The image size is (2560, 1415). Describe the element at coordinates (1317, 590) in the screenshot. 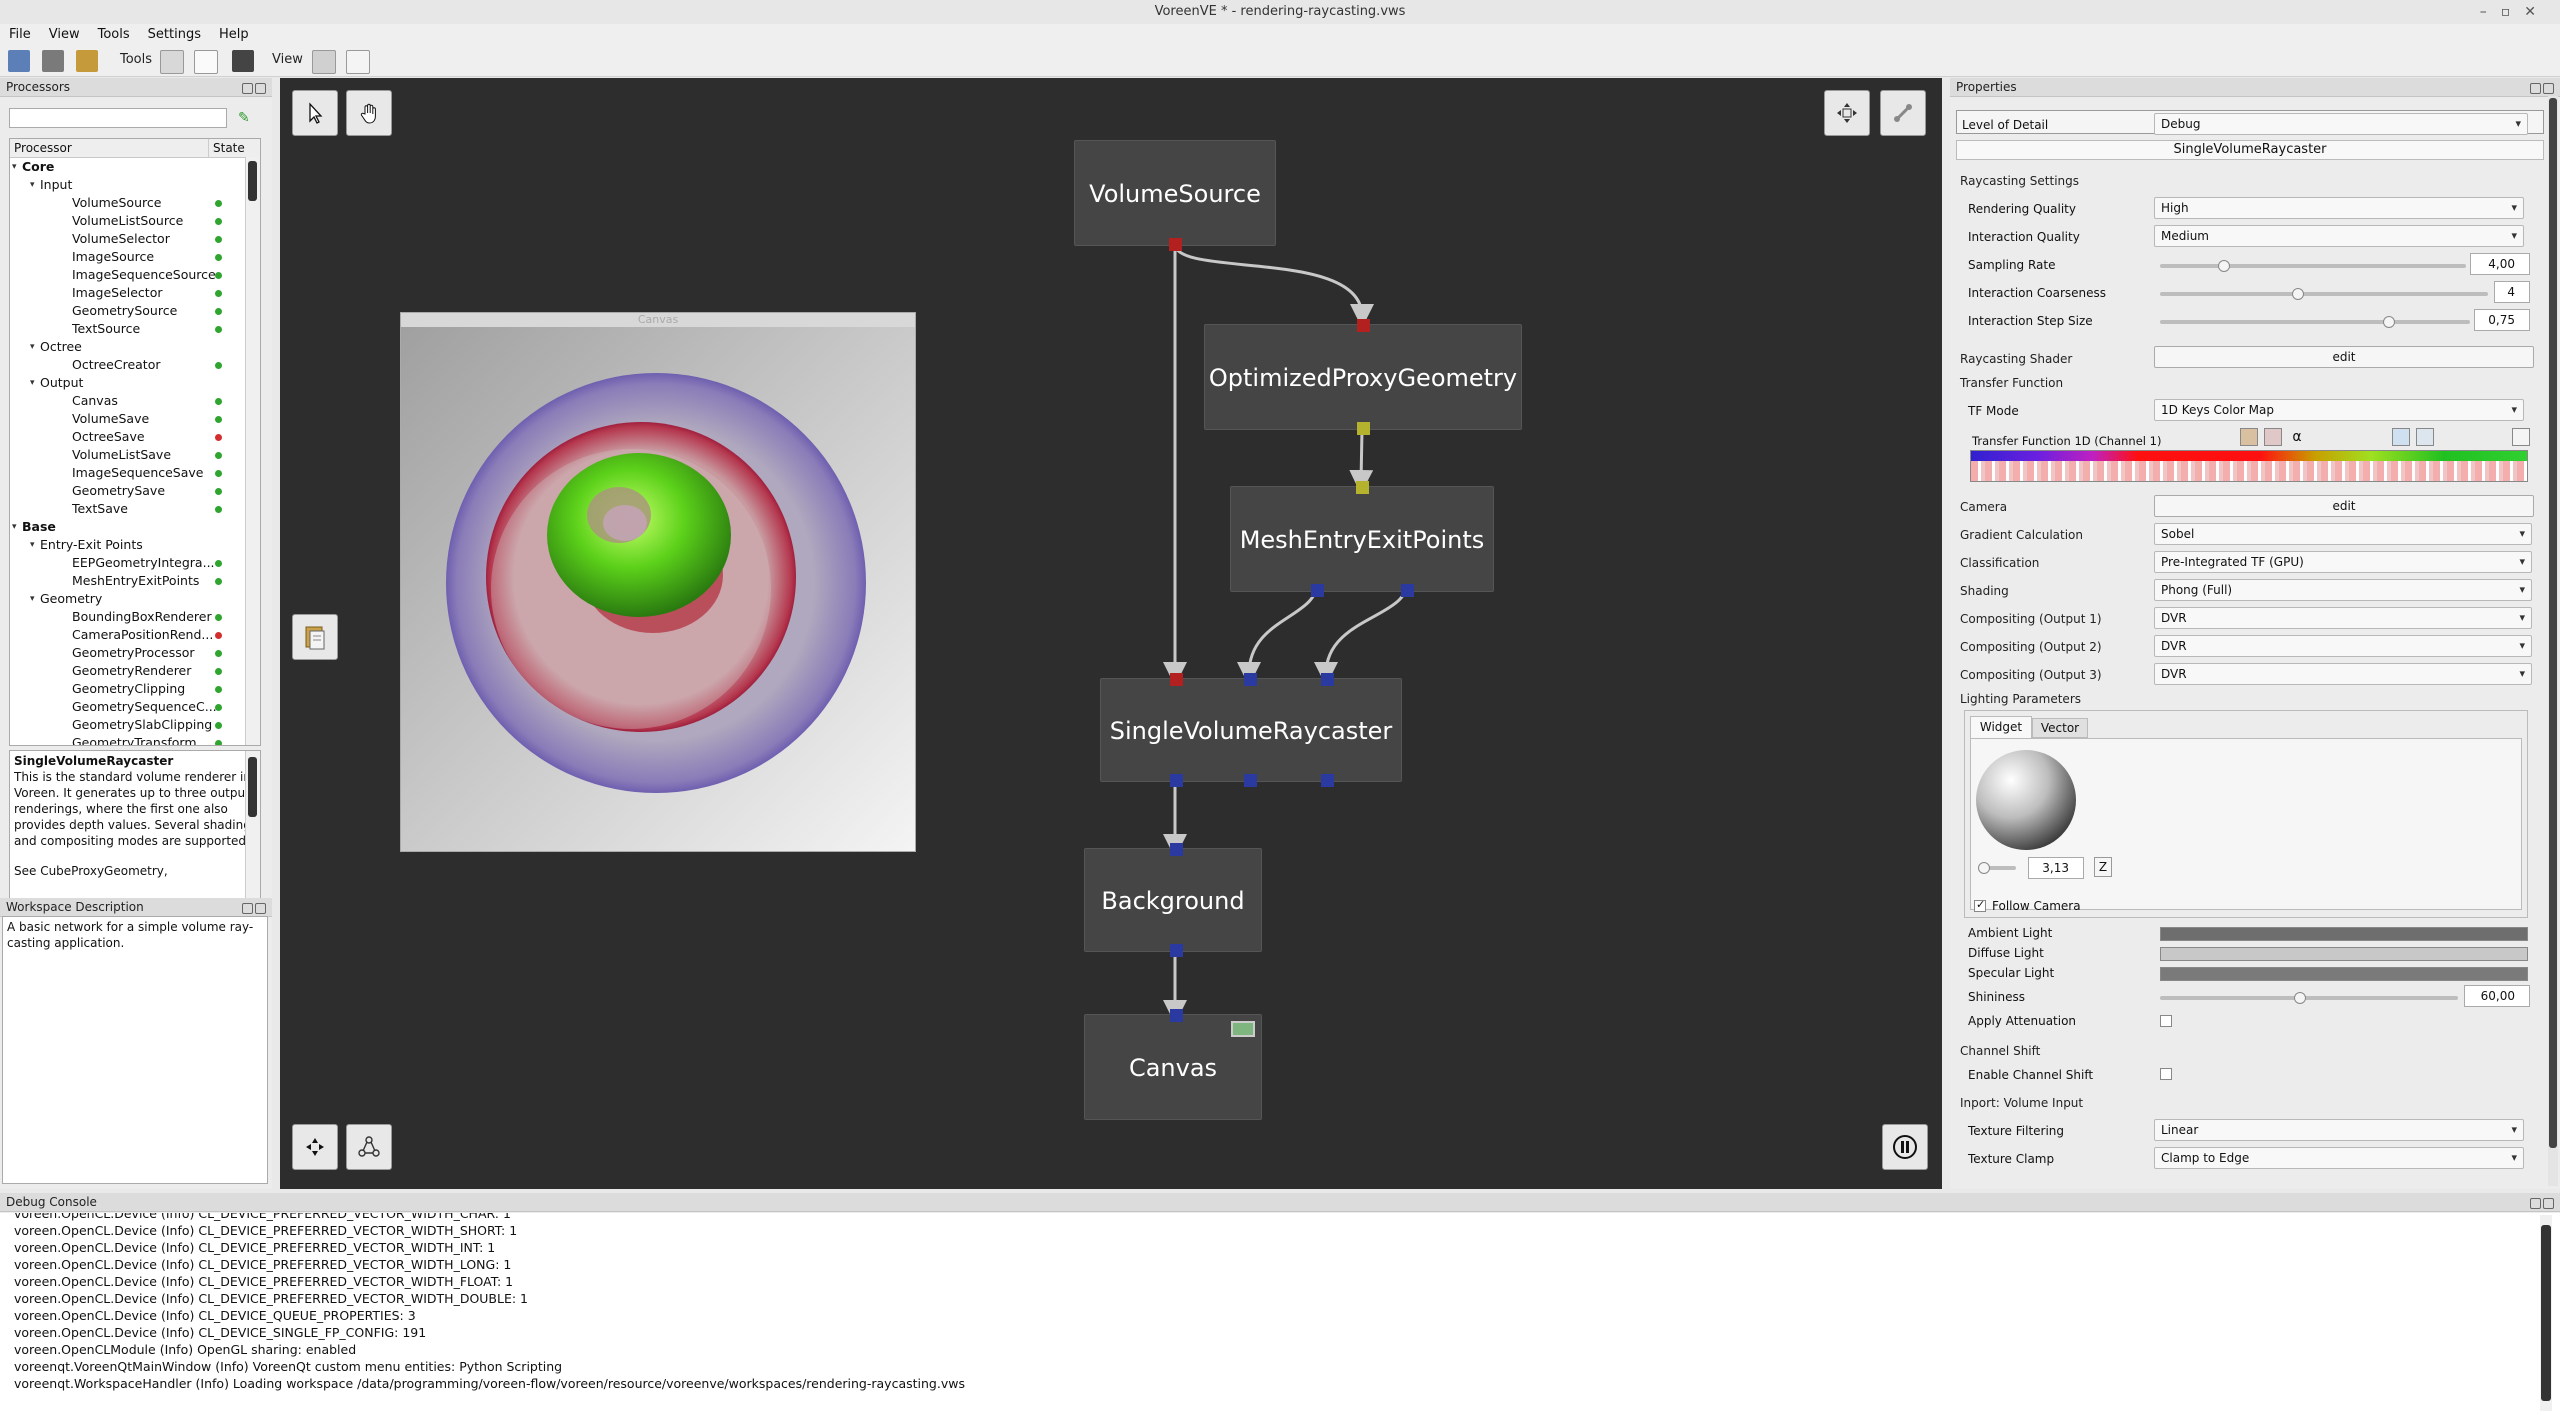

I see `port-entry-out` at that location.